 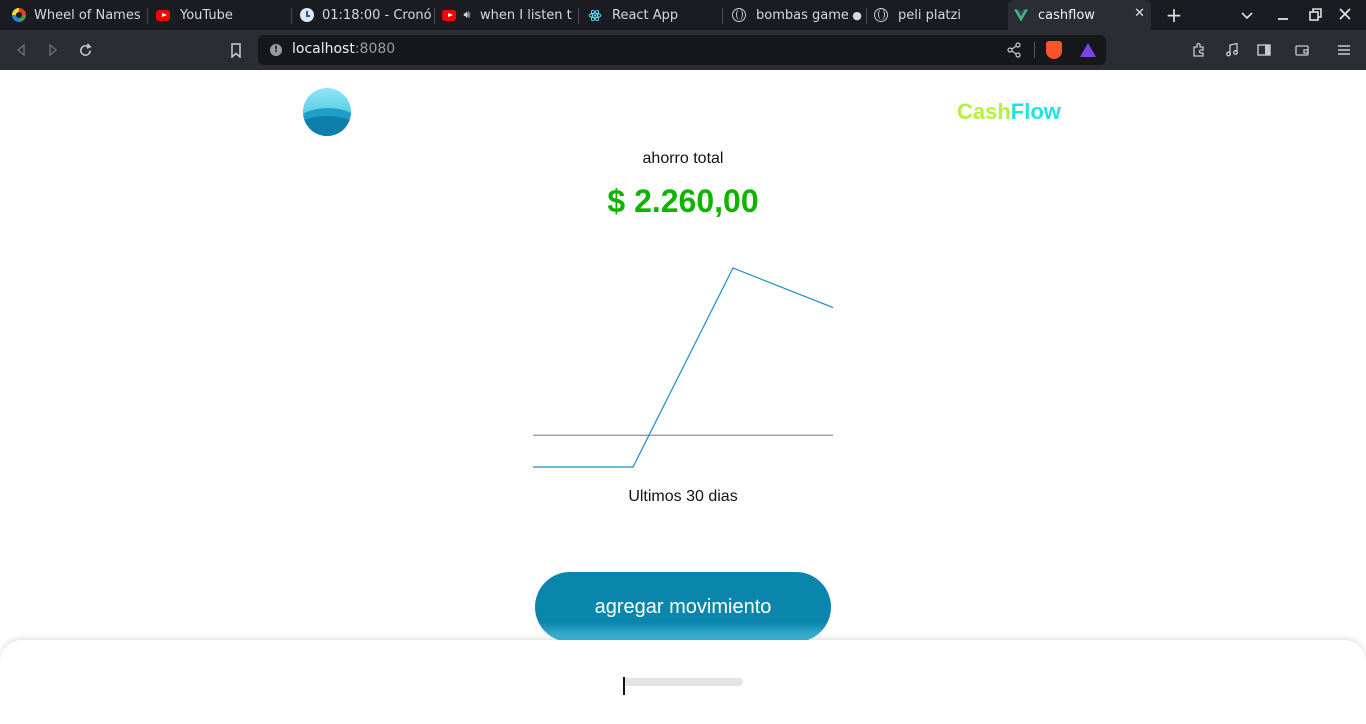 I want to click on tab-title: YouTube, so click(x=206, y=15).